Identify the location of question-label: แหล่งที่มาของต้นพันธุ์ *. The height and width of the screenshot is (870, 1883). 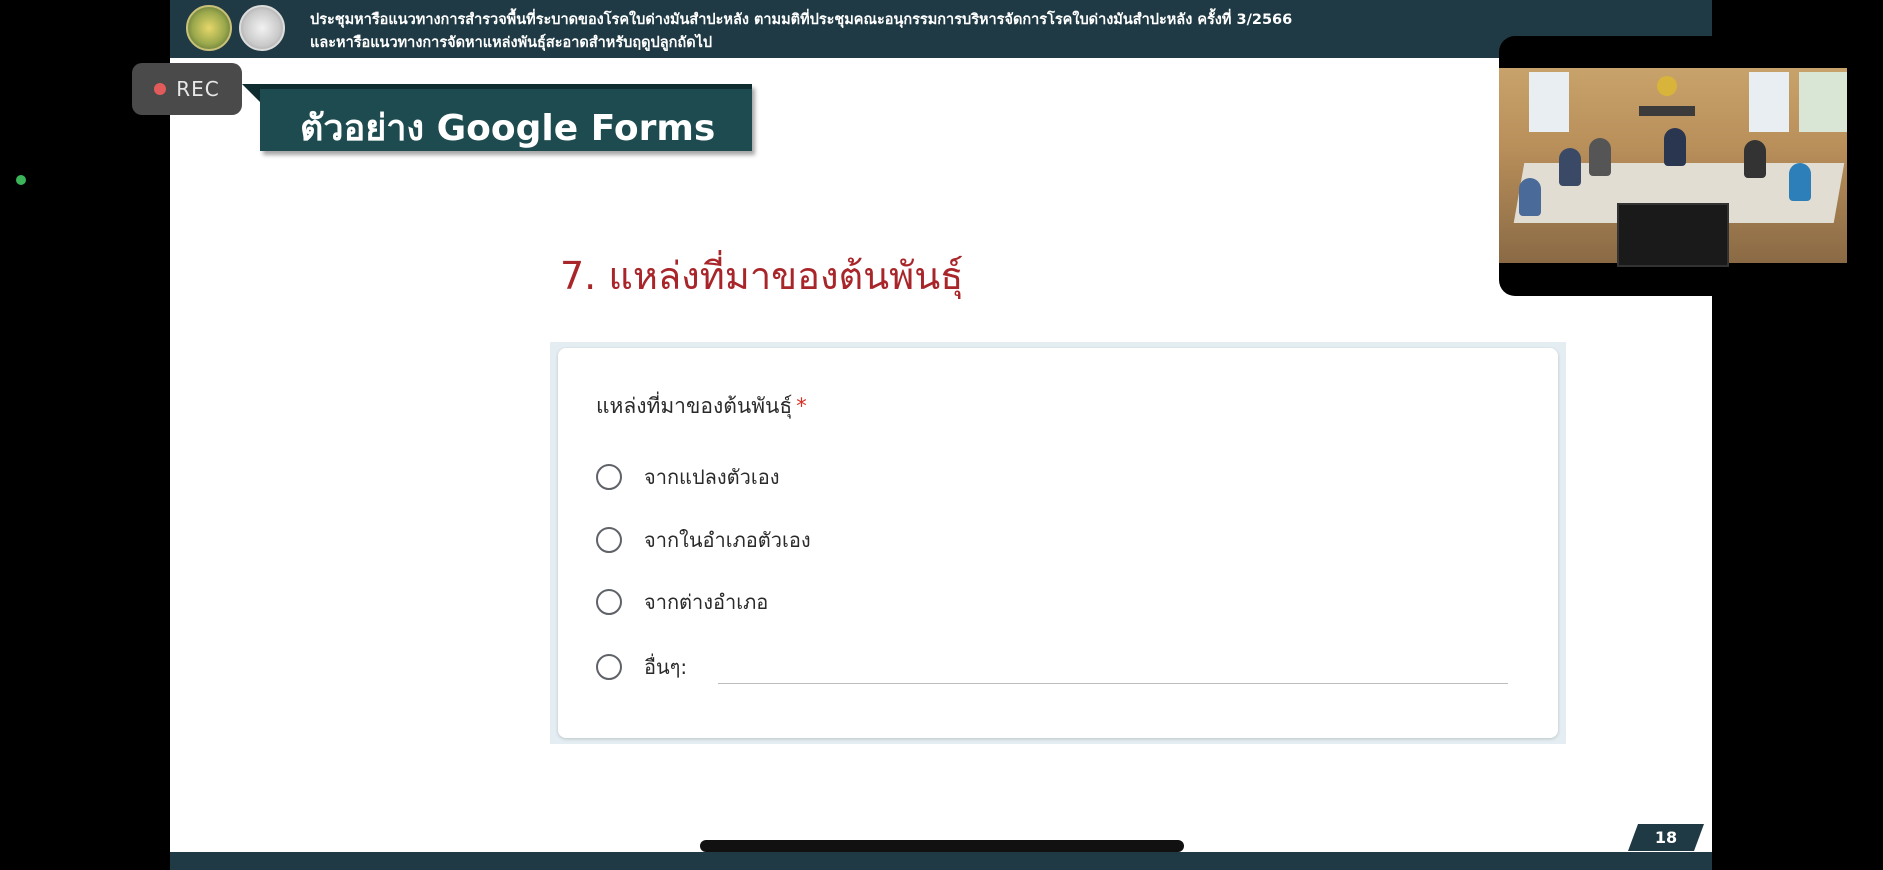
(701, 406).